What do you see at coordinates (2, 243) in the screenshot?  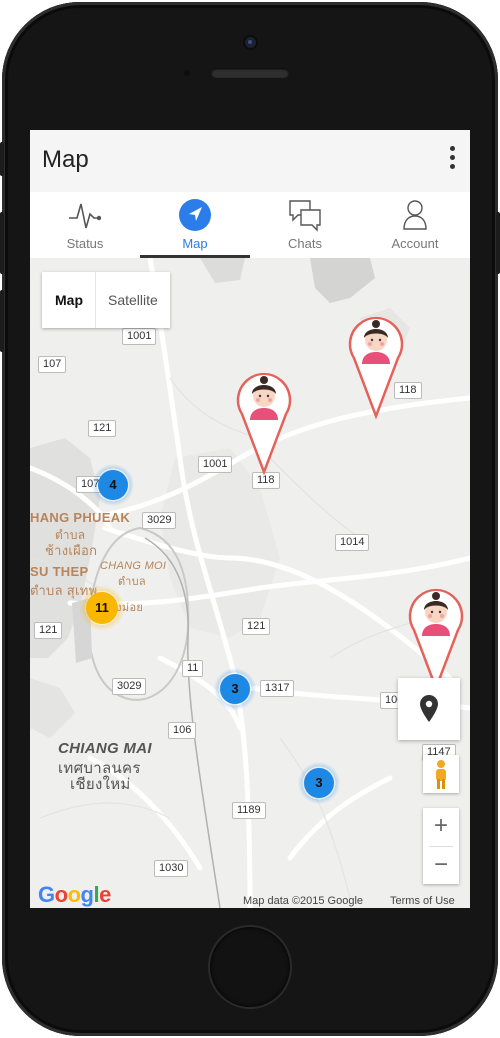 I see `volume-up-button` at bounding box center [2, 243].